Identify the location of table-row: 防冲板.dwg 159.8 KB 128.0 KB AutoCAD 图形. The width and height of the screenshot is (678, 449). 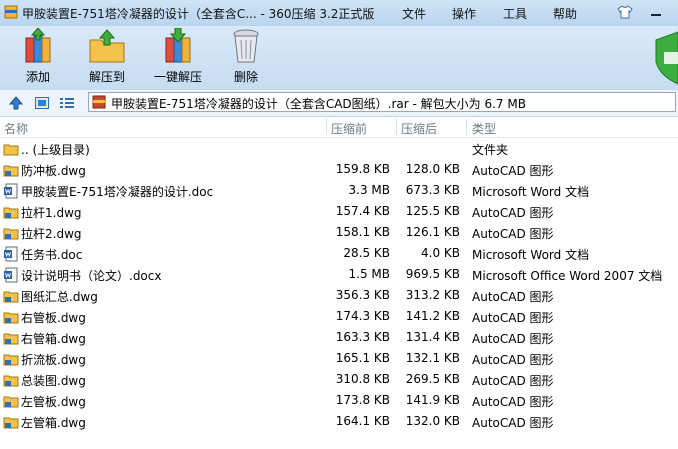
(339, 169).